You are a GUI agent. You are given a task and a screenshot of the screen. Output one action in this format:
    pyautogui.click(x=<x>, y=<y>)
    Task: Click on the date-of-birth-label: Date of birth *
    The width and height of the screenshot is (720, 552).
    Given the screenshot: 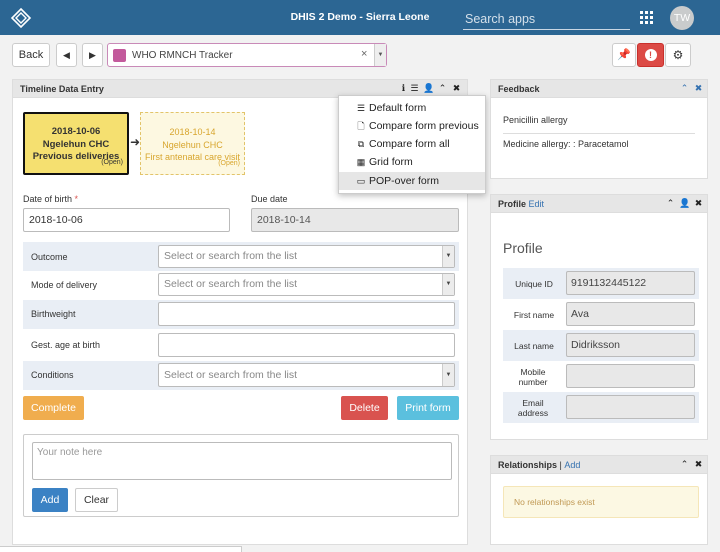 What is the action you would take?
    pyautogui.click(x=51, y=199)
    